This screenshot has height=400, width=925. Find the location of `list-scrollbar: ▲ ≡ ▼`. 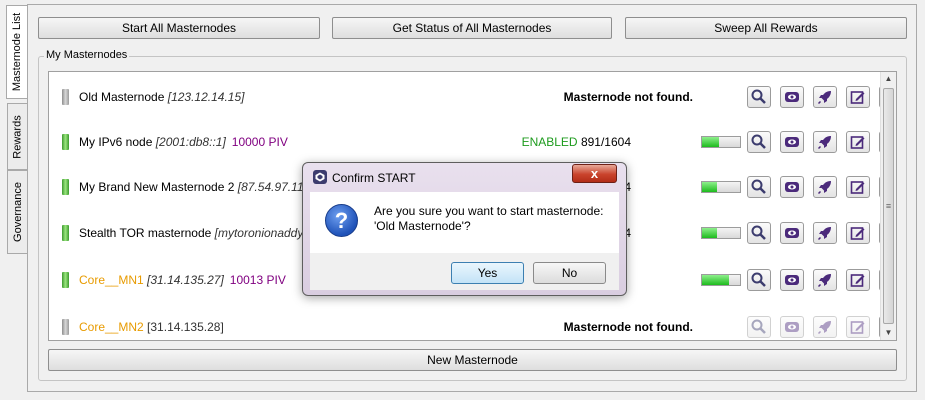

list-scrollbar: ▲ ≡ ▼ is located at coordinates (888, 206).